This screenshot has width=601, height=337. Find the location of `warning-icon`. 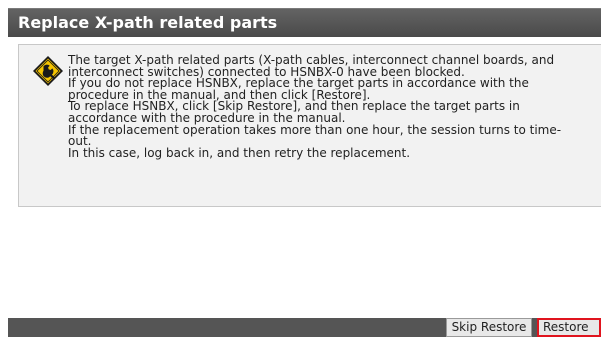

warning-icon is located at coordinates (48, 71).